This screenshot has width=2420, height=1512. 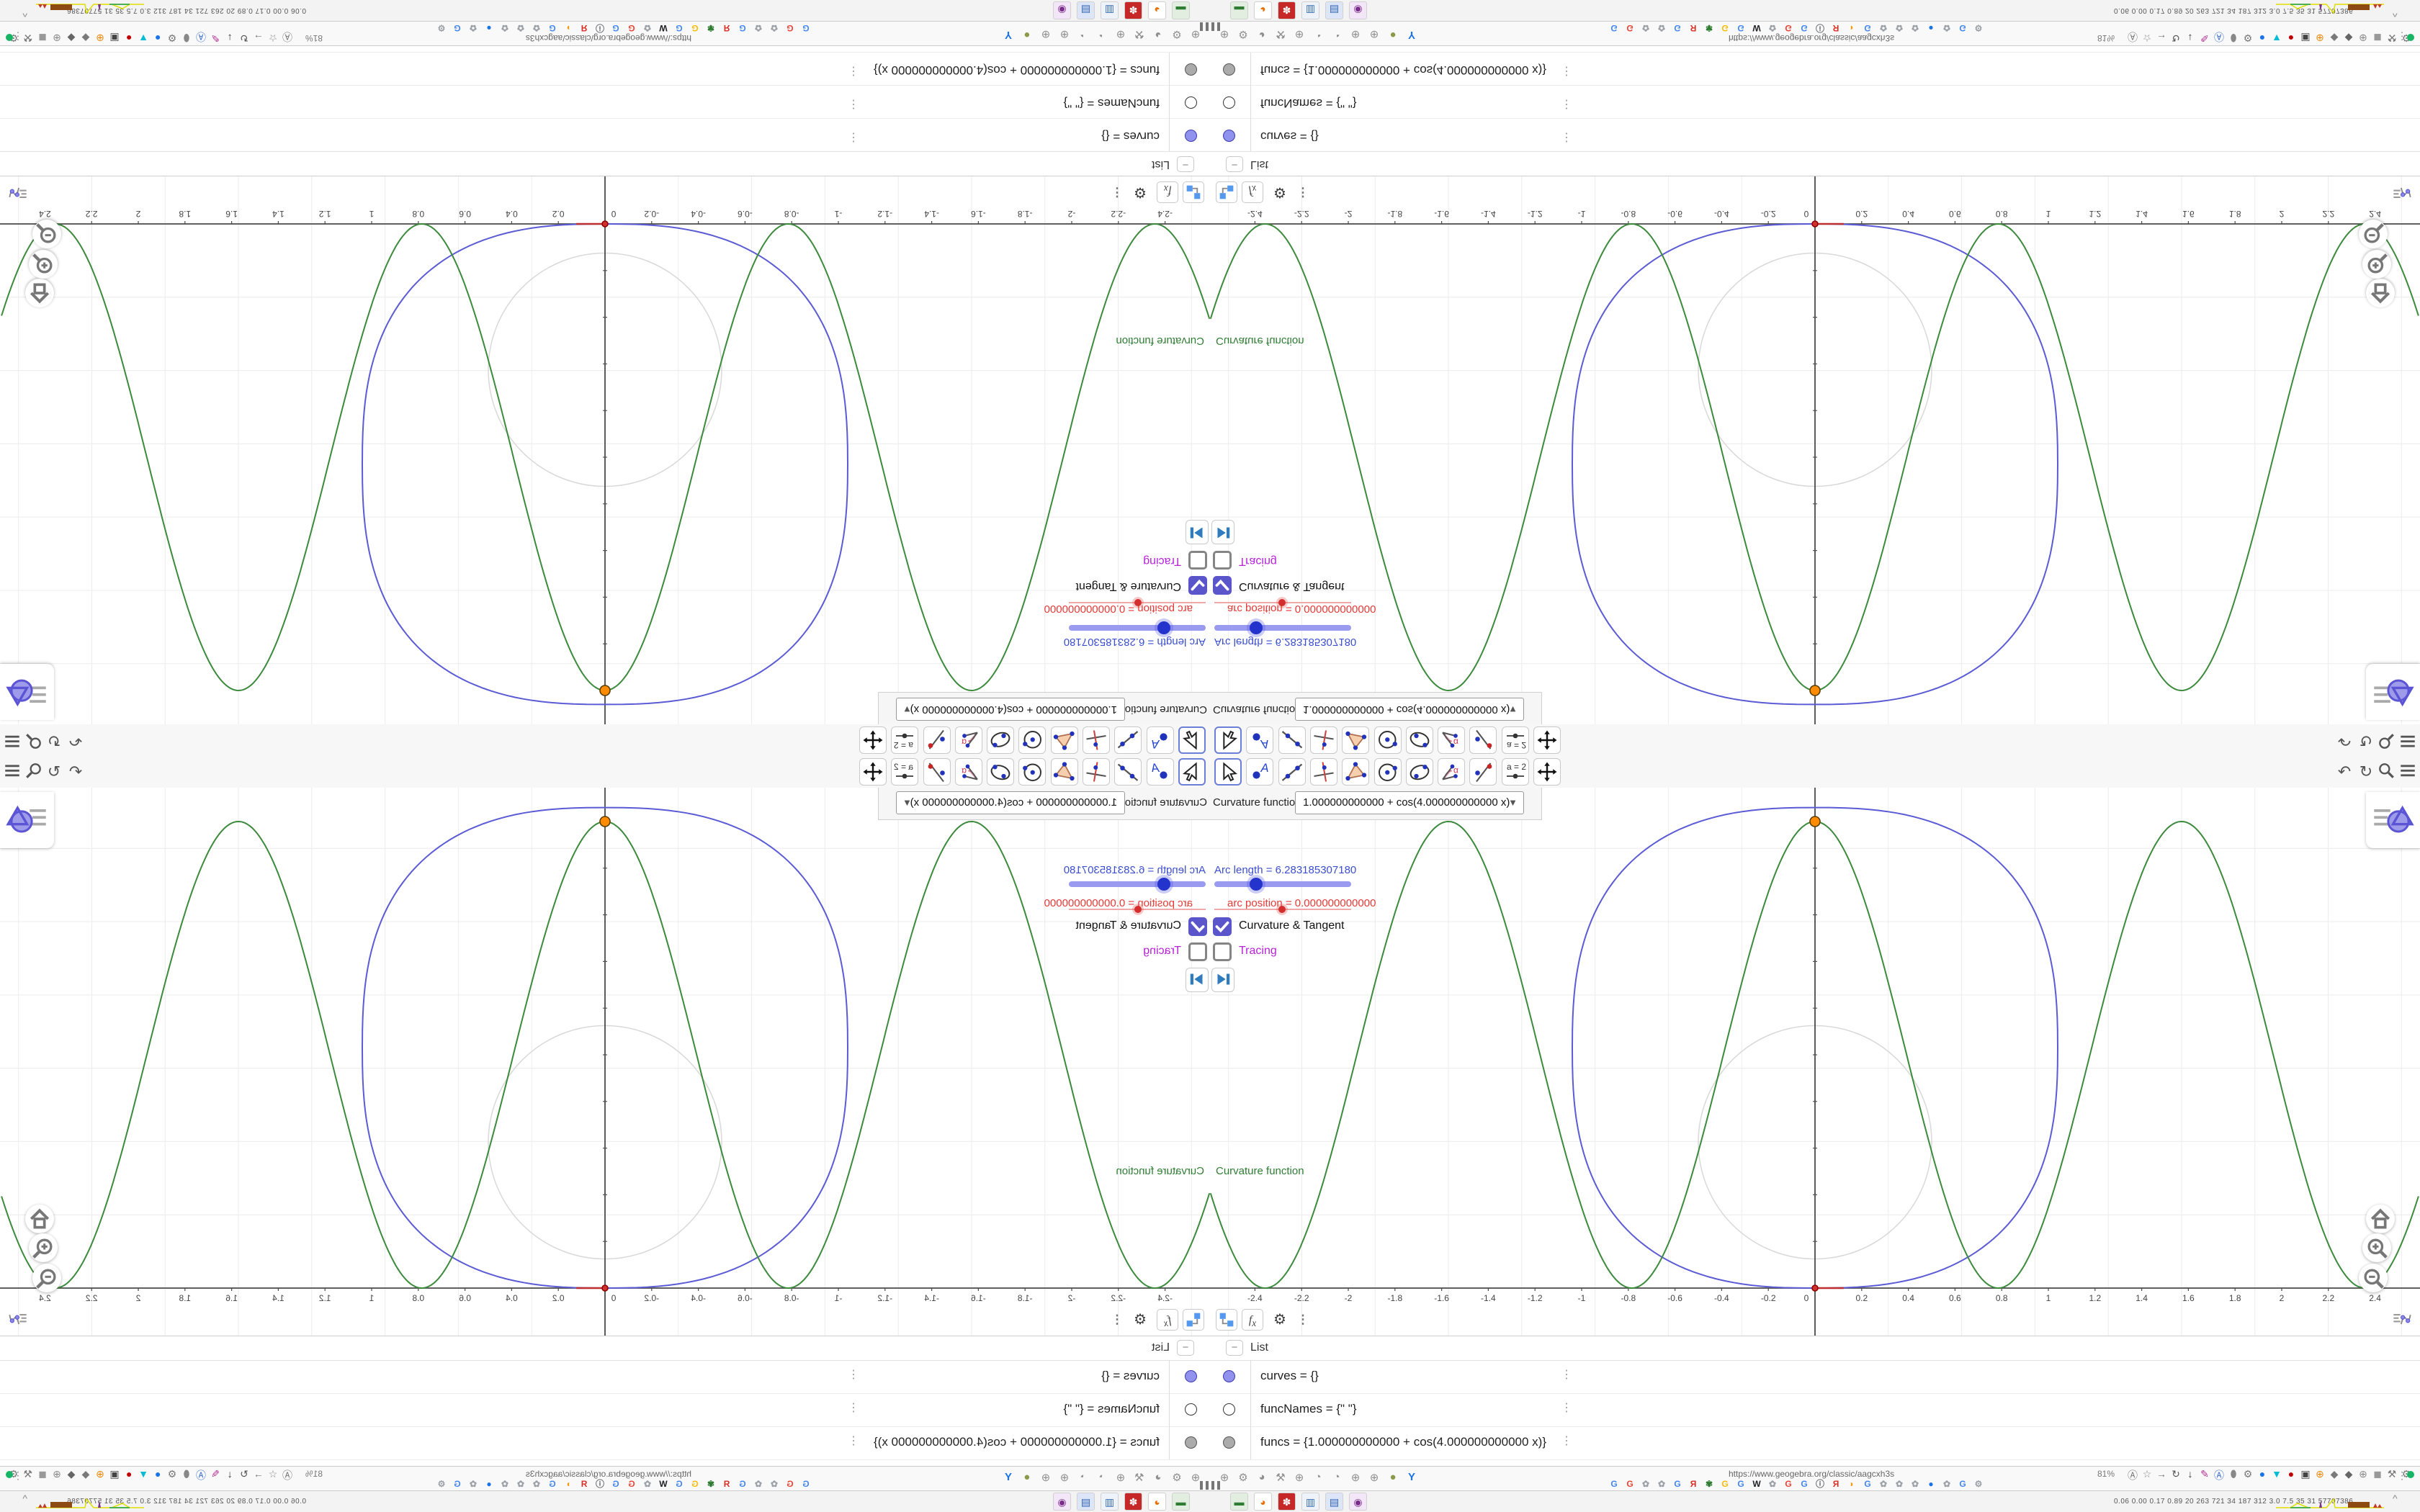 I want to click on wrench-icon: ⚒, so click(x=1280, y=1477).